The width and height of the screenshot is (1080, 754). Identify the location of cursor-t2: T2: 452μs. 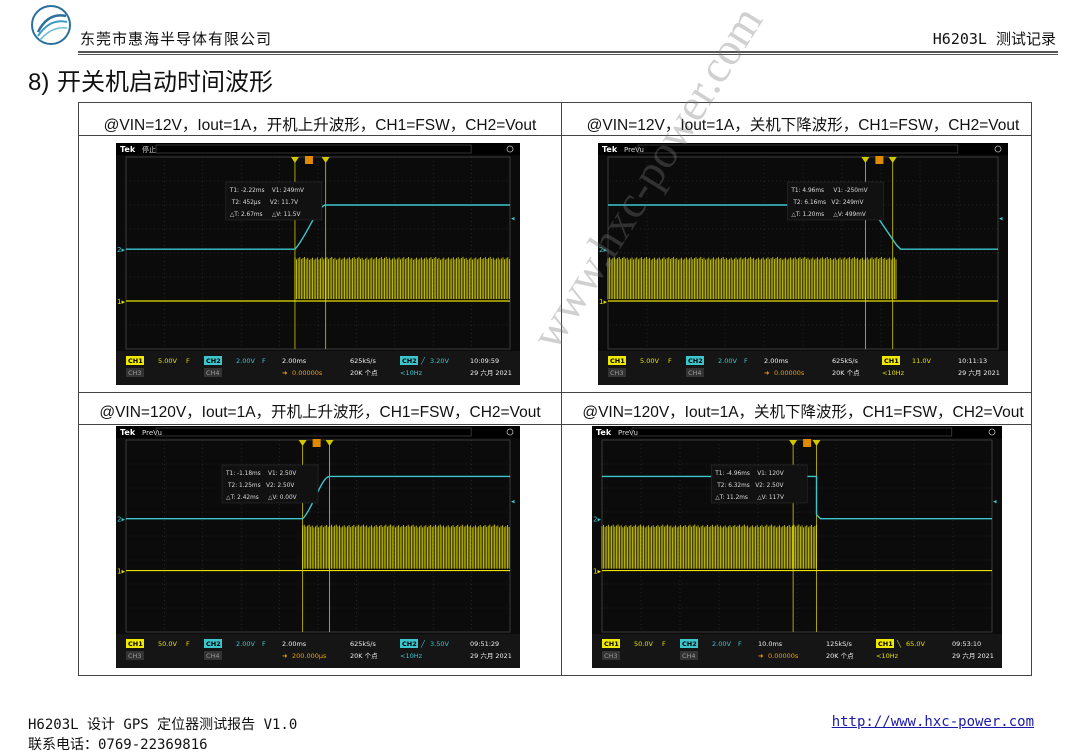
(246, 203).